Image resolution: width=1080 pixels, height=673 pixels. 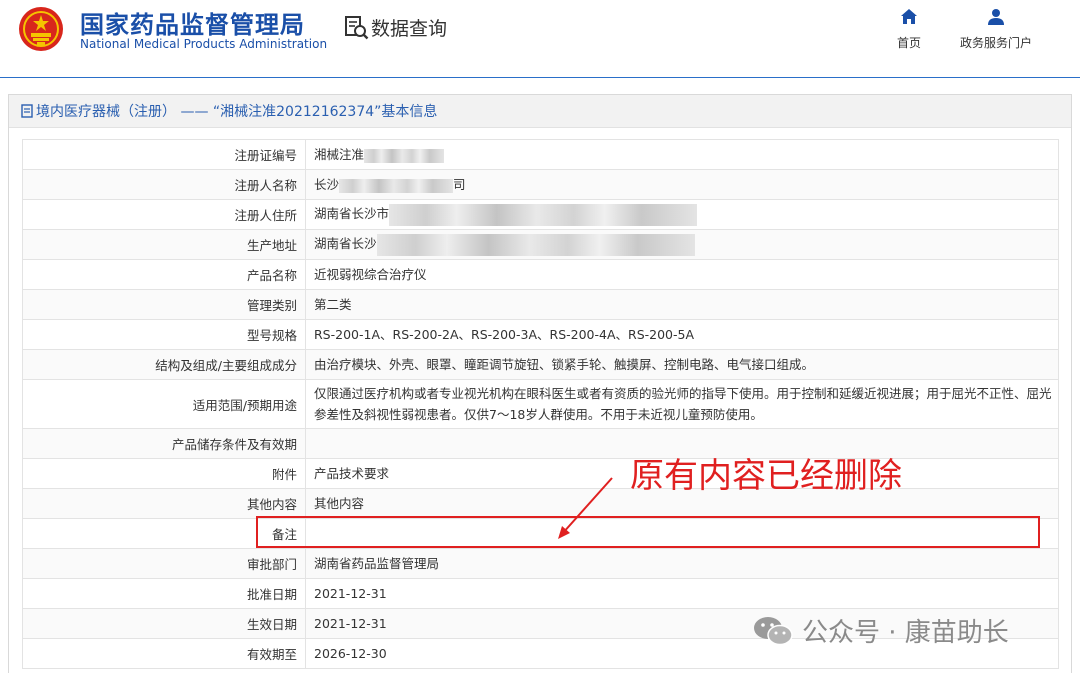 What do you see at coordinates (773, 630) in the screenshot?
I see `wechat-icon` at bounding box center [773, 630].